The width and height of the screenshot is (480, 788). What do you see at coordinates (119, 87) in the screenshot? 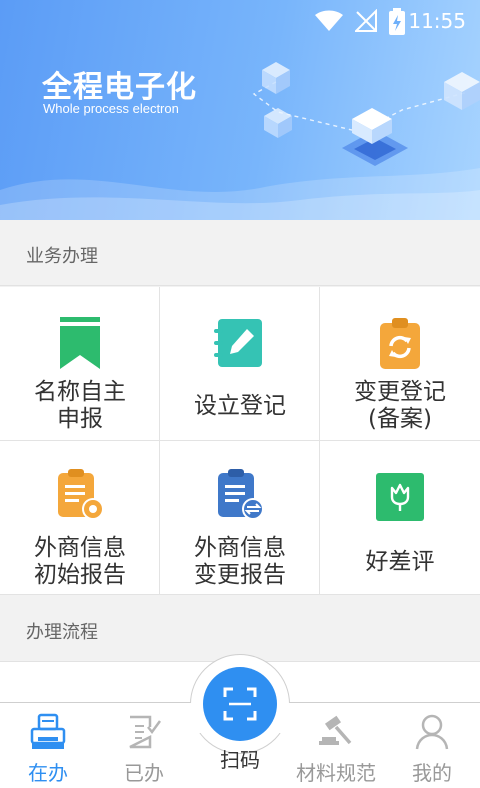
I see `hero-title: 全程电子化` at bounding box center [119, 87].